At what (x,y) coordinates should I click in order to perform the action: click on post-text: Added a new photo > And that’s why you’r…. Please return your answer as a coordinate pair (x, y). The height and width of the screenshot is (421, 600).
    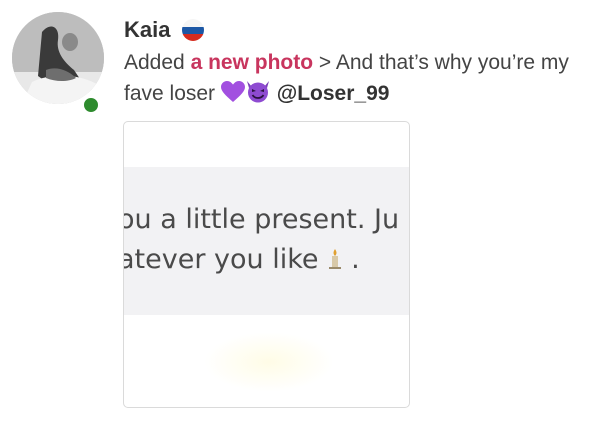
    Looking at the image, I should click on (355, 79).